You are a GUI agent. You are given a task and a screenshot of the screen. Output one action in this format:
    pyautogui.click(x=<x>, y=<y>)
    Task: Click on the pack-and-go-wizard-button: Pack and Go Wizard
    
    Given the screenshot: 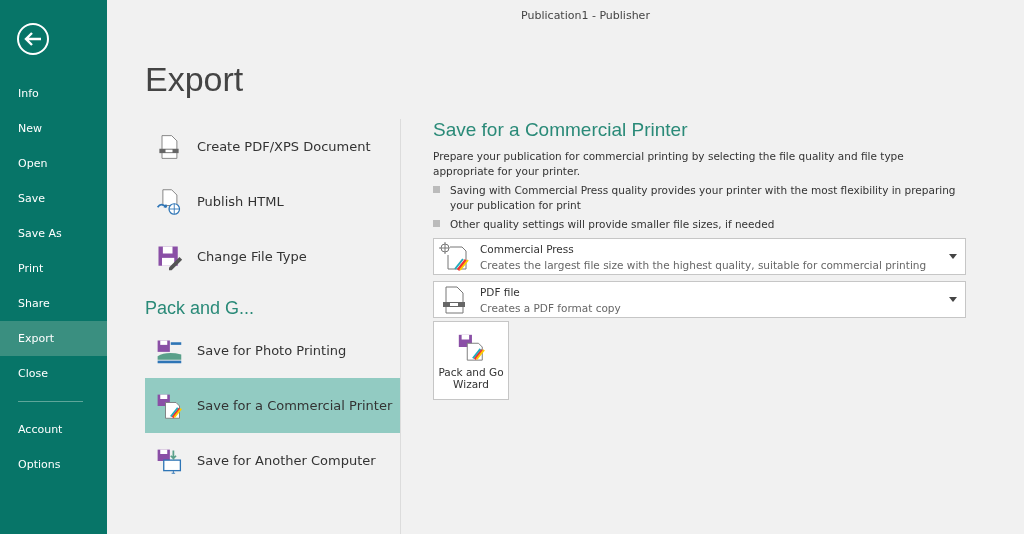 What is the action you would take?
    pyautogui.click(x=471, y=360)
    